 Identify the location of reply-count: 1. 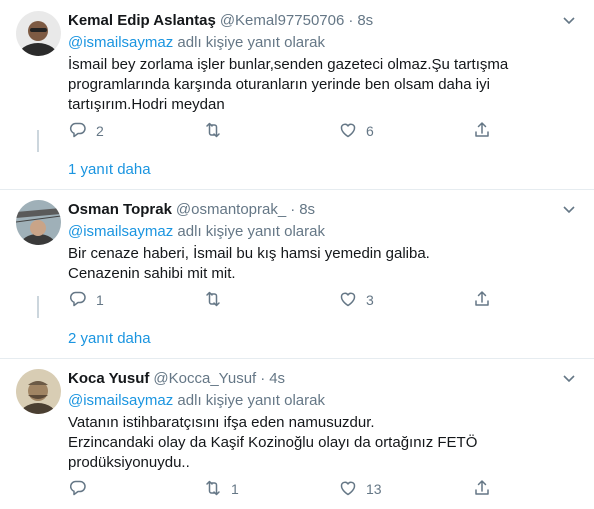
(100, 300).